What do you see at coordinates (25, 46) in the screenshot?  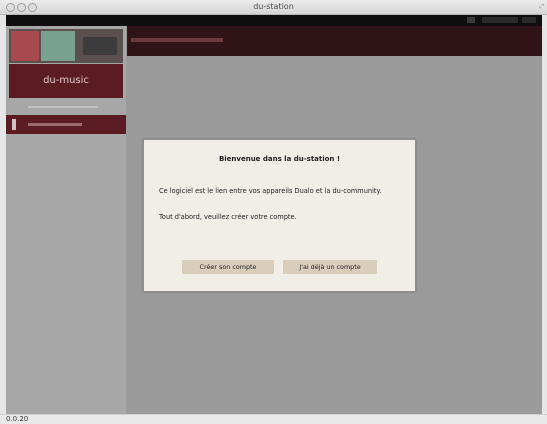 I see `logo-block-a` at bounding box center [25, 46].